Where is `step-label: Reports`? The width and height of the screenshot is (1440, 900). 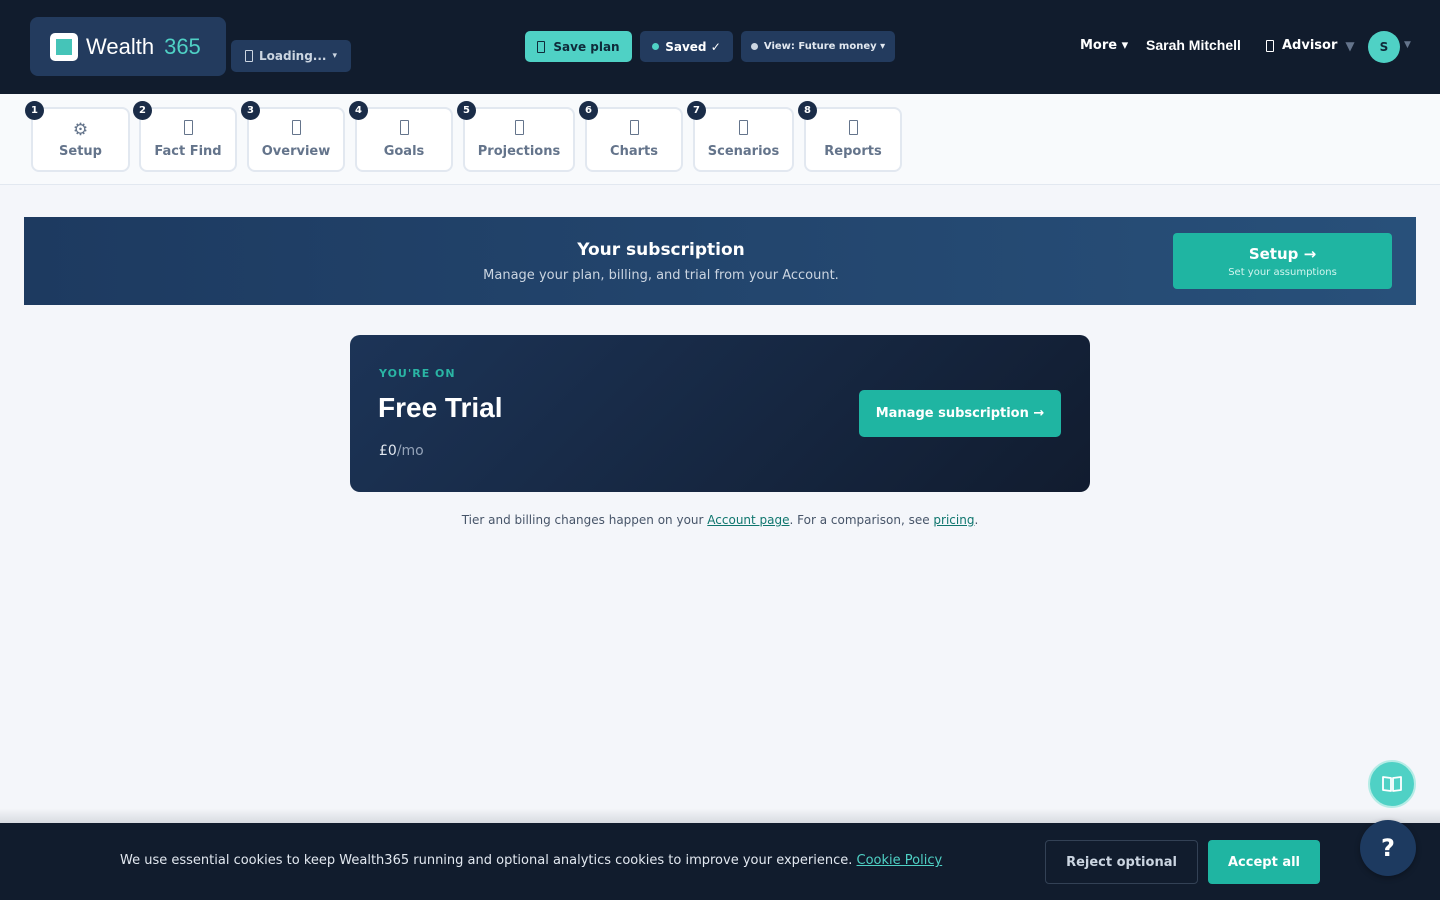 step-label: Reports is located at coordinates (853, 151).